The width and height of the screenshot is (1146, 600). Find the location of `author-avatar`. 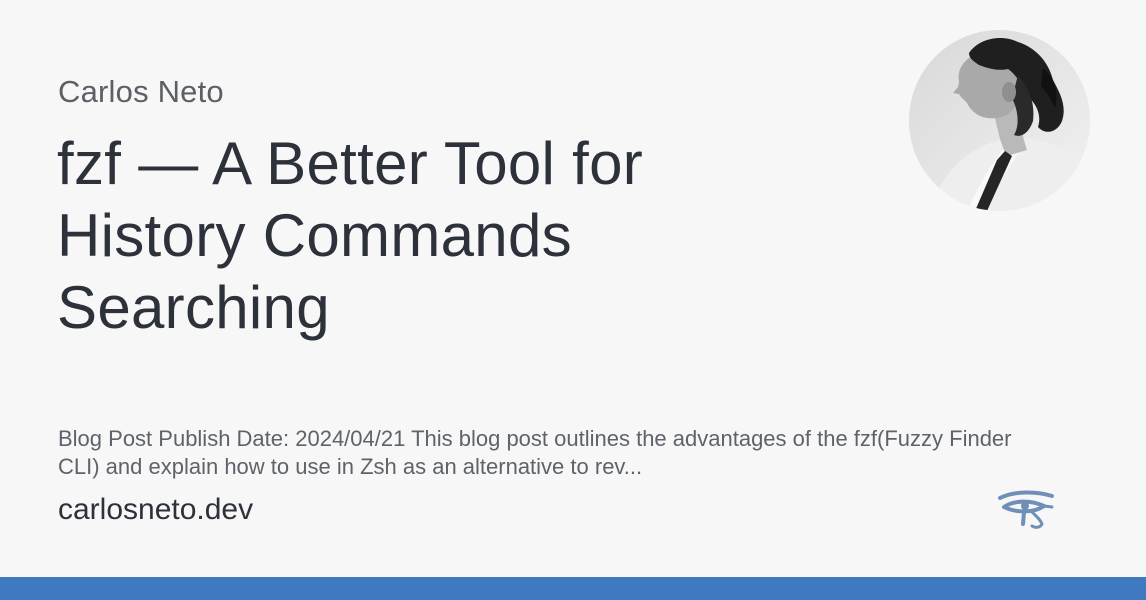

author-avatar is located at coordinates (999, 120).